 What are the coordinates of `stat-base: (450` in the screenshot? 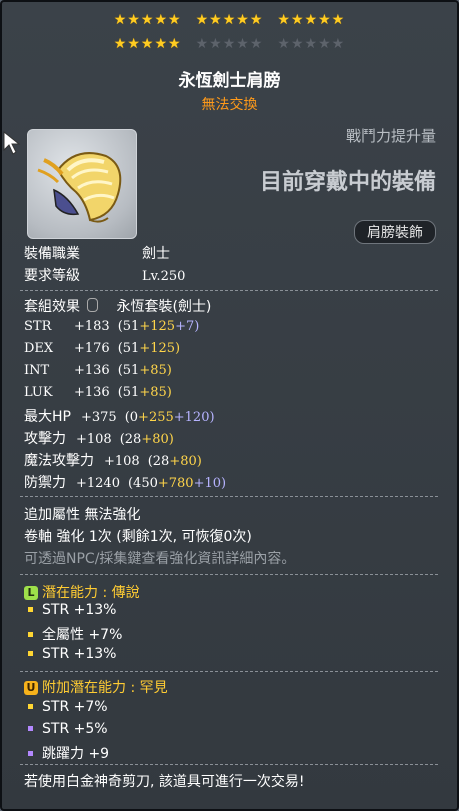 It's located at (142, 483).